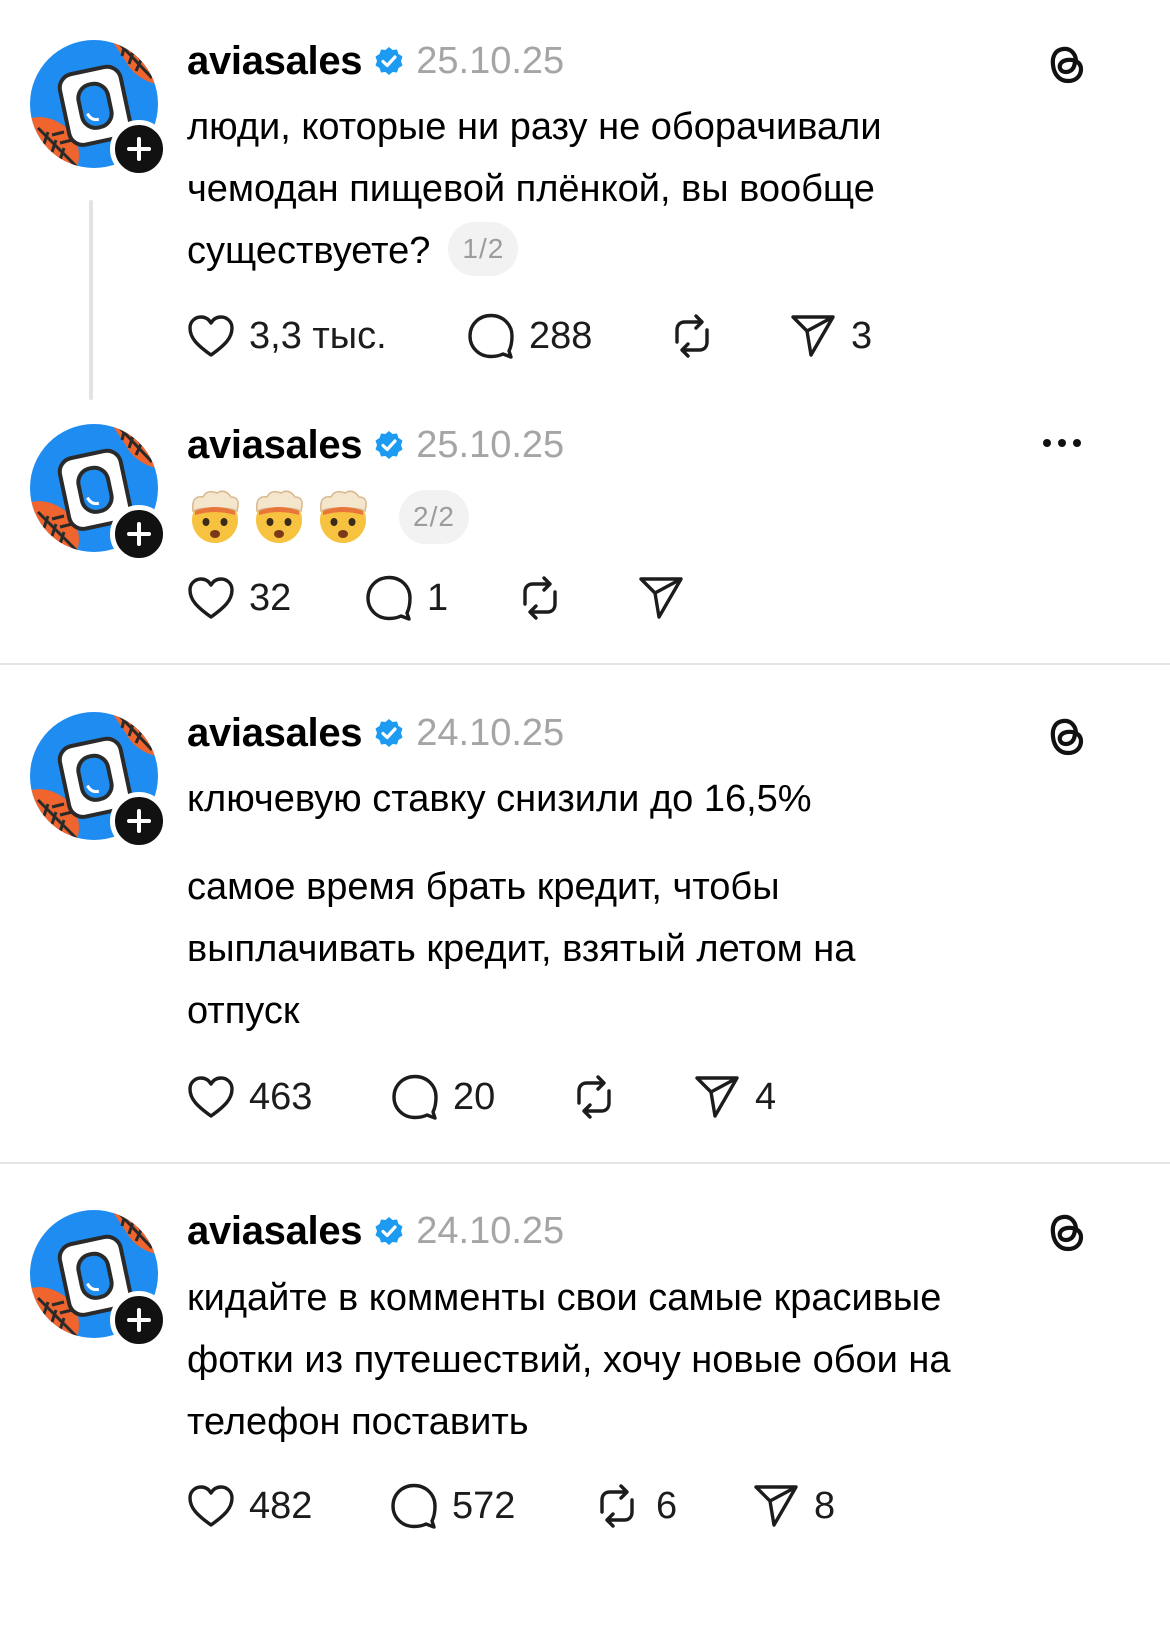 Image resolution: width=1170 pixels, height=1629 pixels. I want to click on post-line: фотки из путешествий, хочу новые обои на, so click(569, 1360).